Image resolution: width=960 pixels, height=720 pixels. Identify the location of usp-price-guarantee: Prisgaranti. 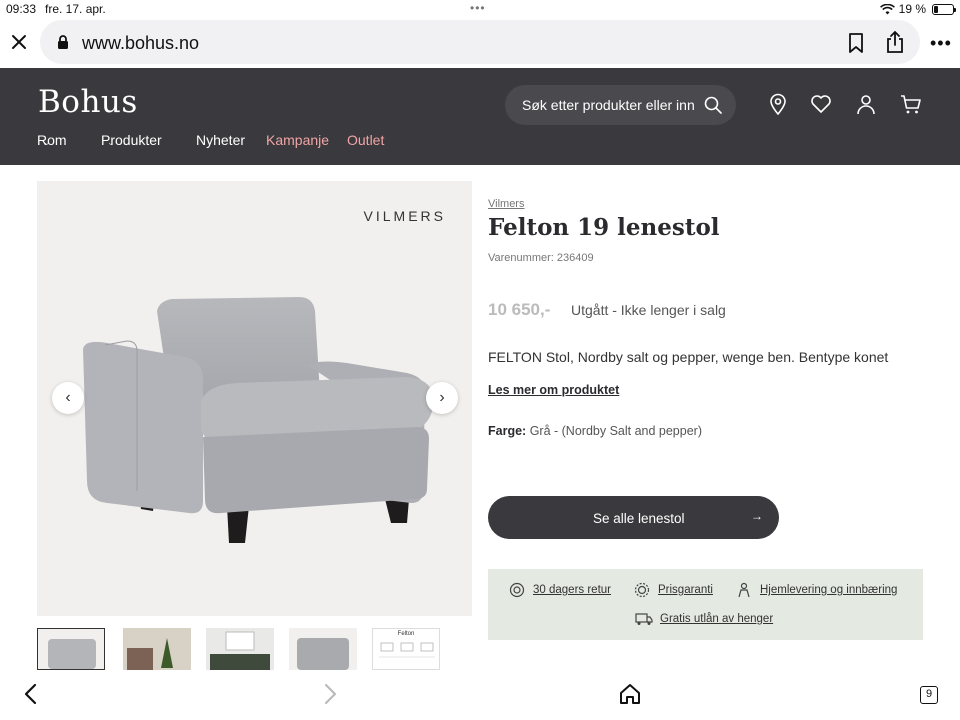
(685, 590).